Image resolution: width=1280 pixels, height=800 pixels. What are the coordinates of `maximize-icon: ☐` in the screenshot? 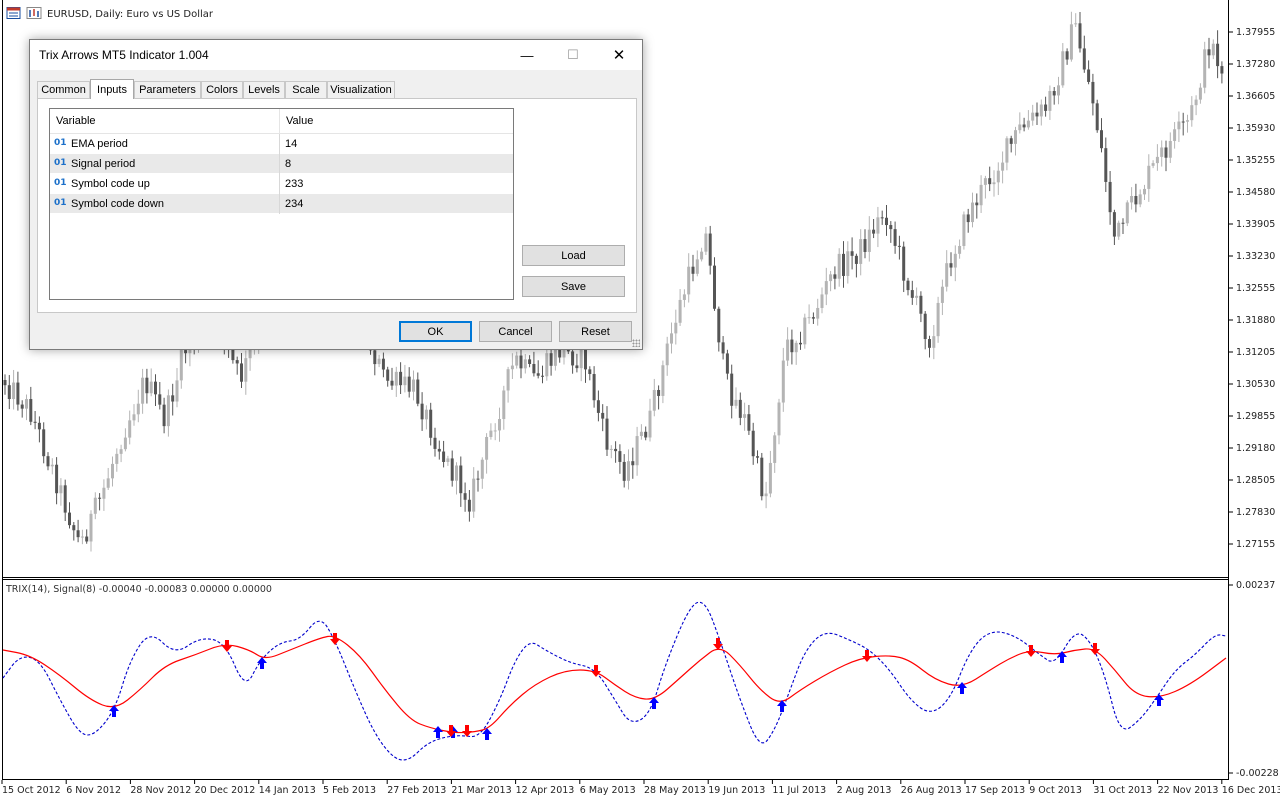 It's located at (573, 55).